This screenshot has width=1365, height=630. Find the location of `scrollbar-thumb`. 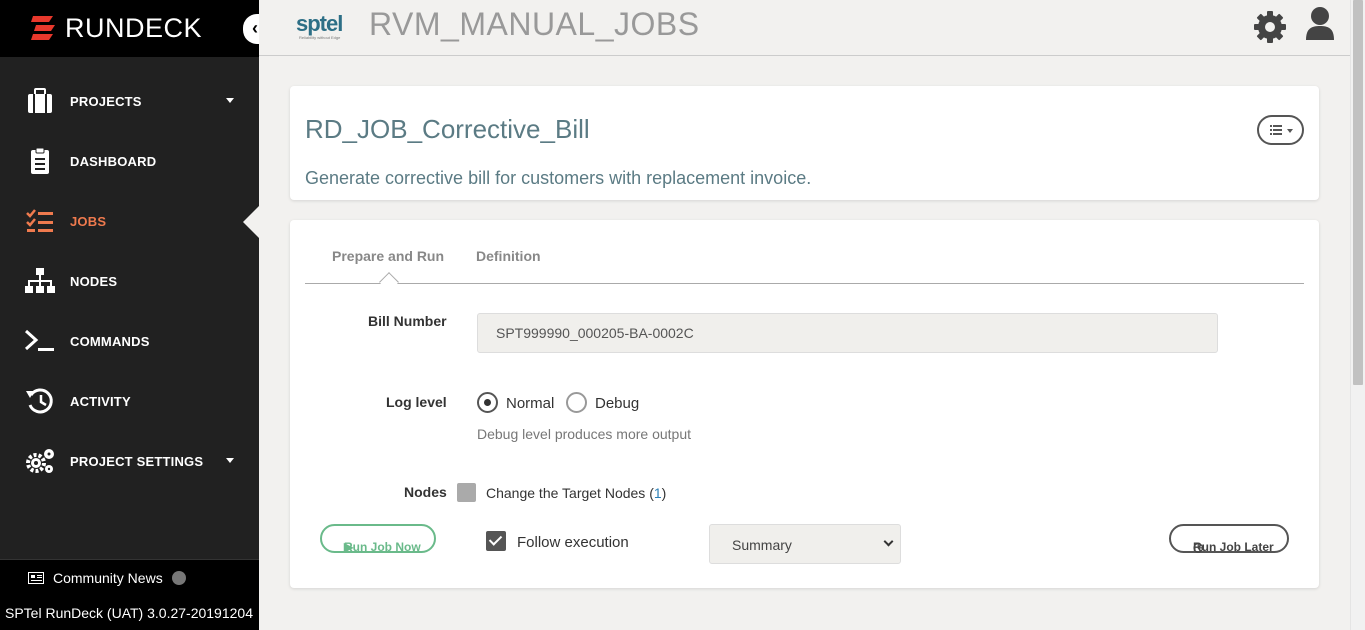

scrollbar-thumb is located at coordinates (1358, 192).